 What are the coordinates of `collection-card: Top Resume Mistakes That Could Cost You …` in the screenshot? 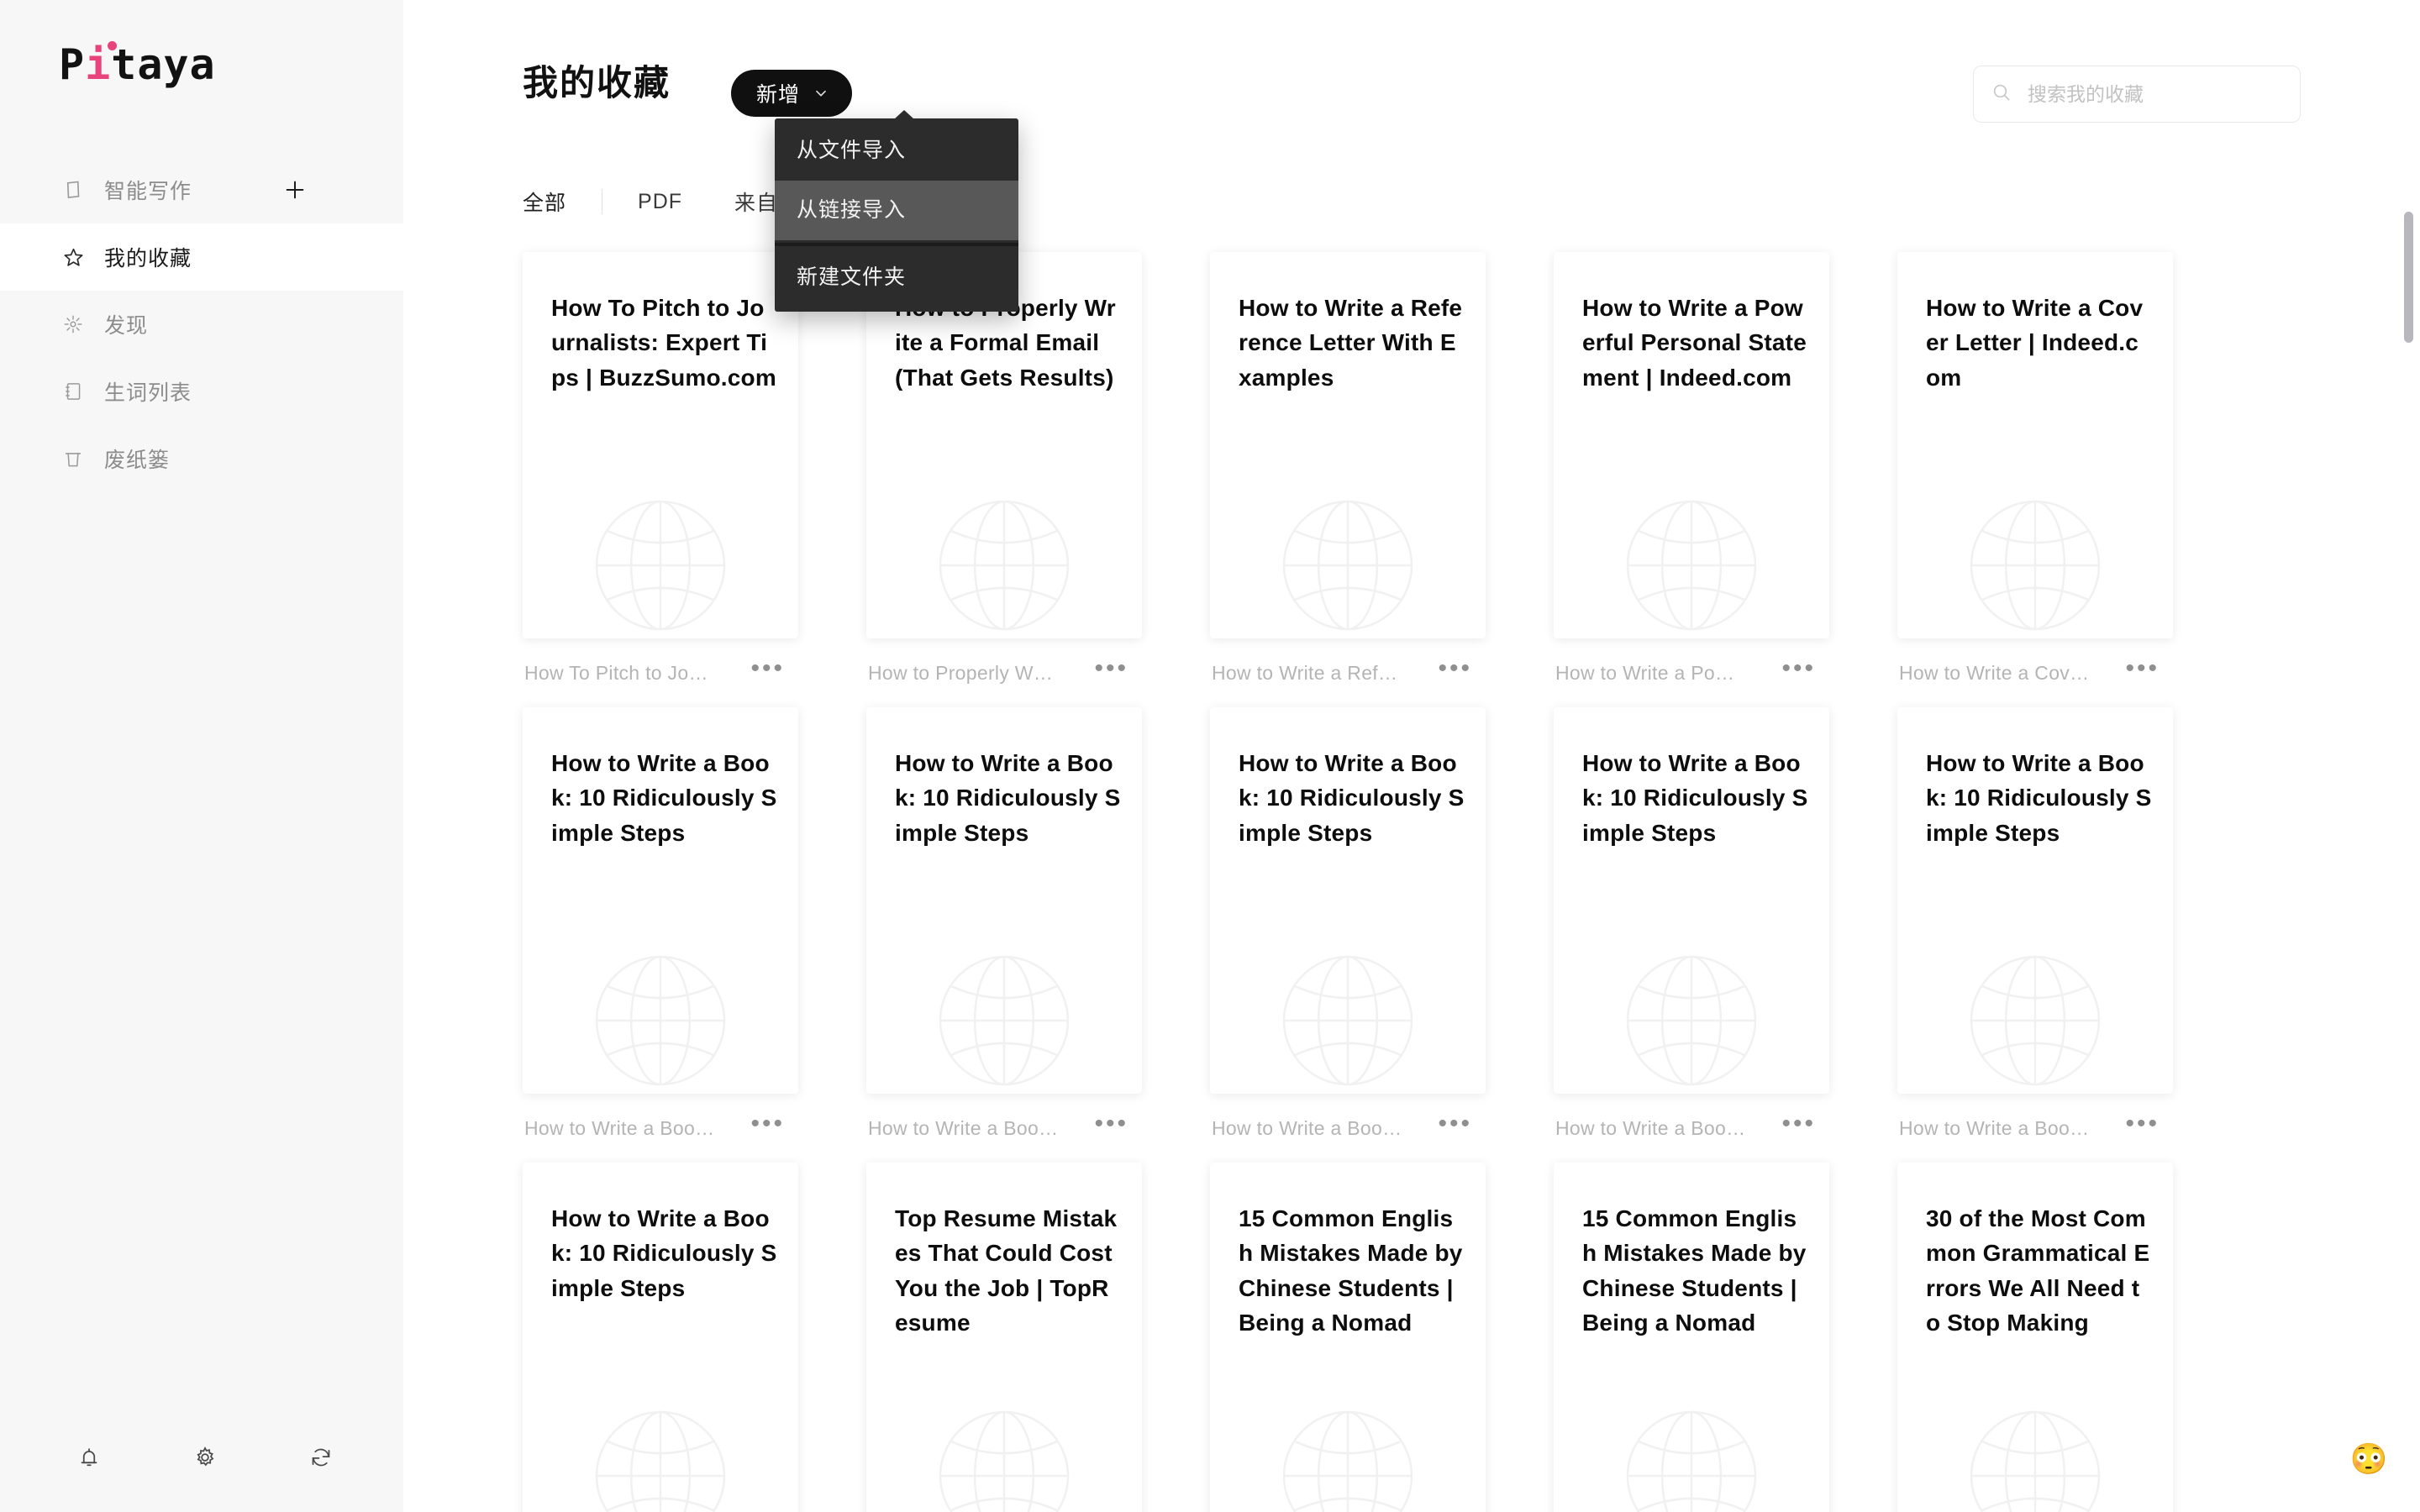 It's located at (1004, 1337).